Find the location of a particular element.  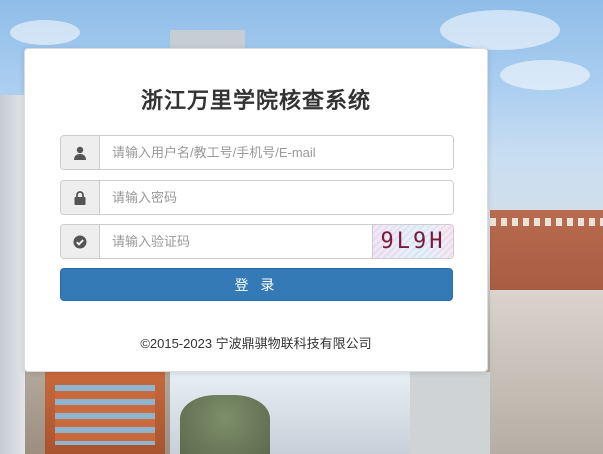

password-input is located at coordinates (276, 197).